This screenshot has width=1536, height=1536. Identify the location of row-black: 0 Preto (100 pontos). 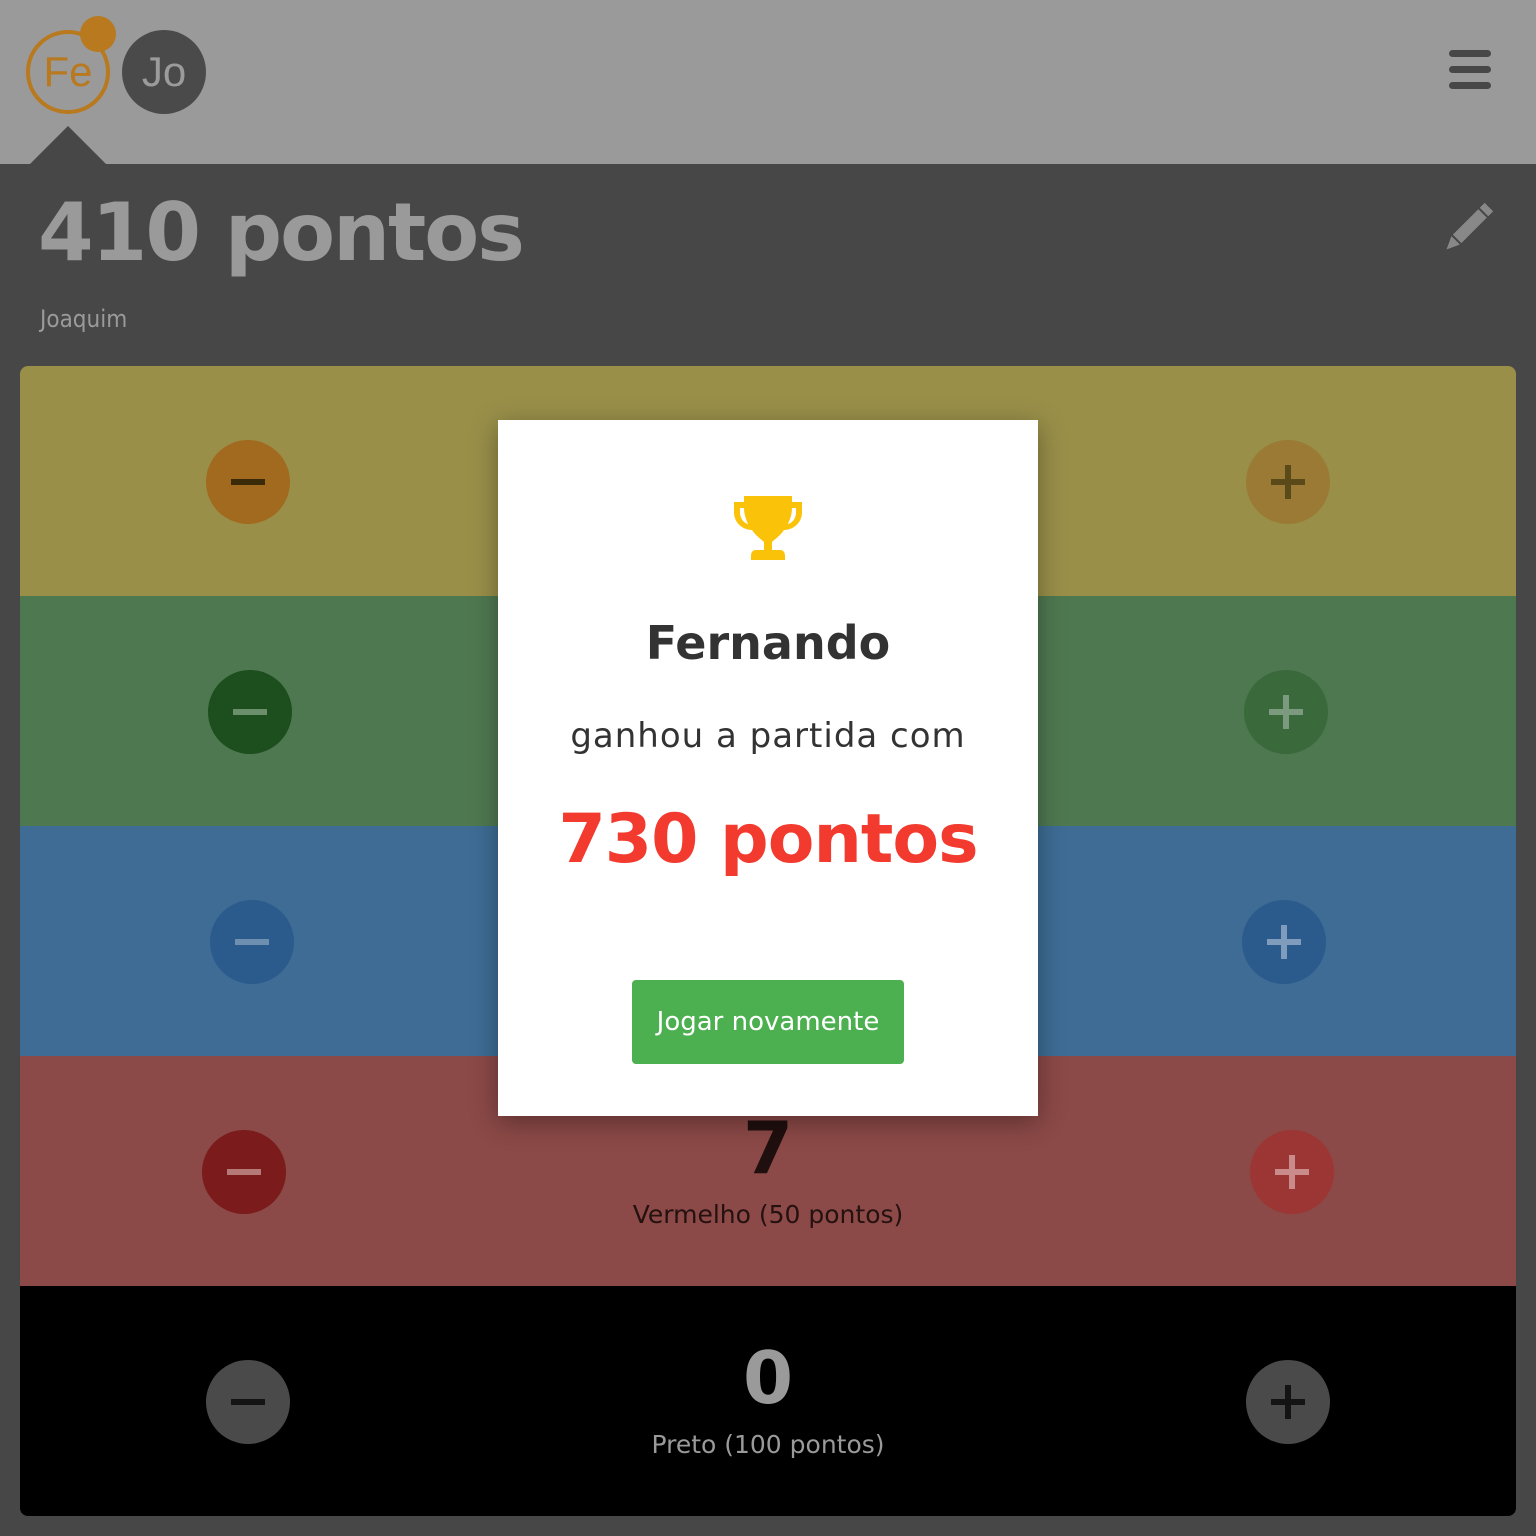
(768, 1401).